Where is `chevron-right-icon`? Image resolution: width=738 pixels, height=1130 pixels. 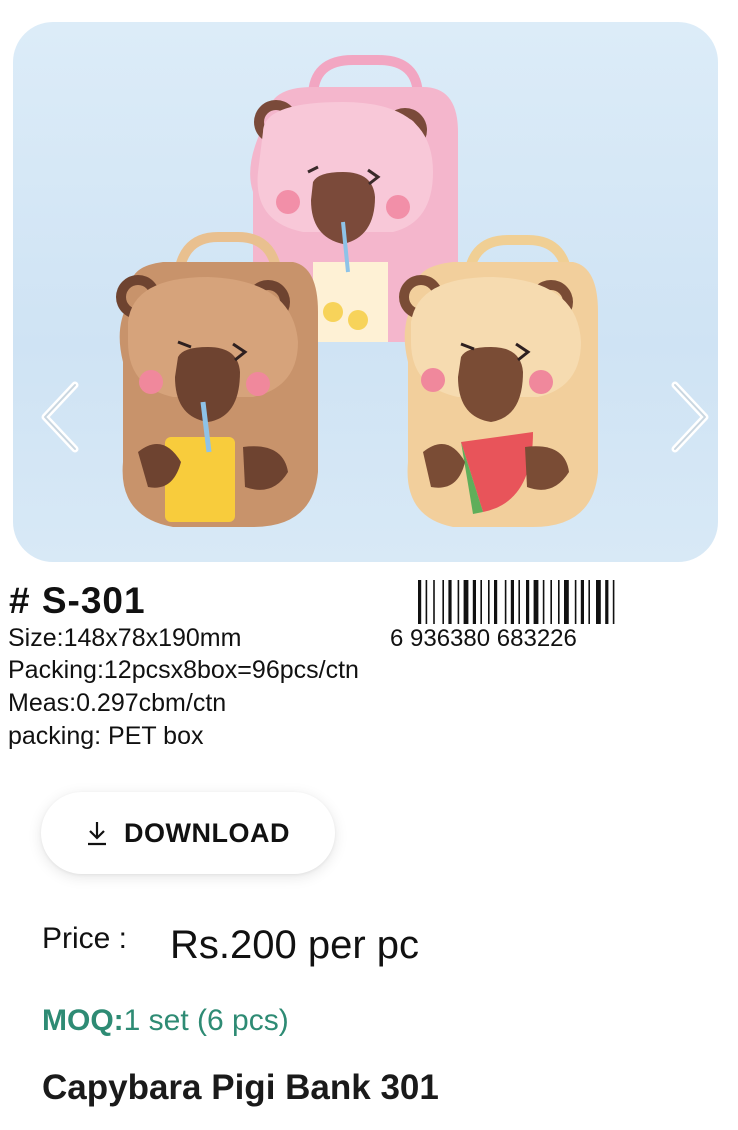 chevron-right-icon is located at coordinates (690, 417).